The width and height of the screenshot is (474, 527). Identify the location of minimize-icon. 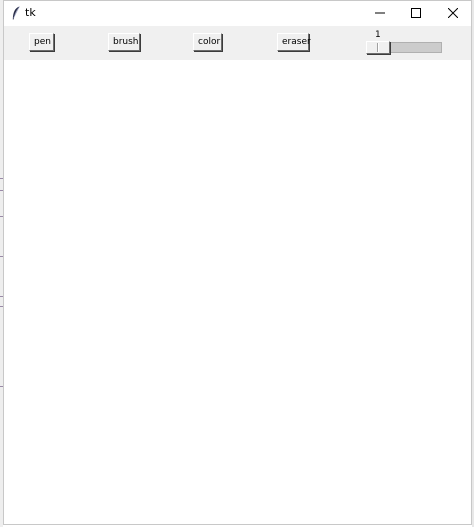
(380, 13).